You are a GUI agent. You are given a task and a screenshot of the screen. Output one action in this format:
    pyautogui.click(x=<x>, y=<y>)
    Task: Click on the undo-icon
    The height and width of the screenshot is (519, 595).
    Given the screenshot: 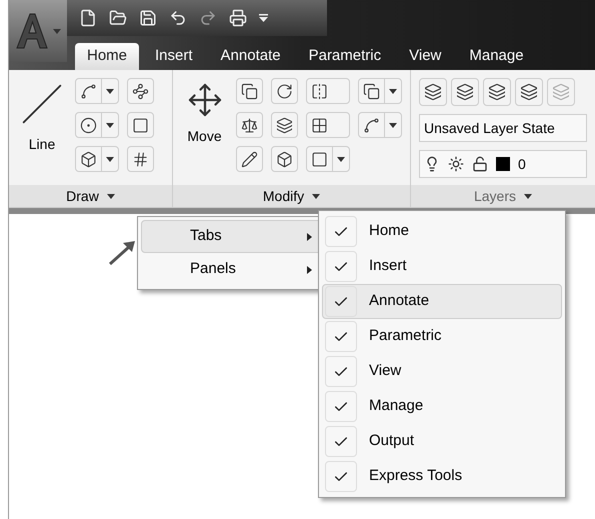 What is the action you would take?
    pyautogui.click(x=178, y=18)
    